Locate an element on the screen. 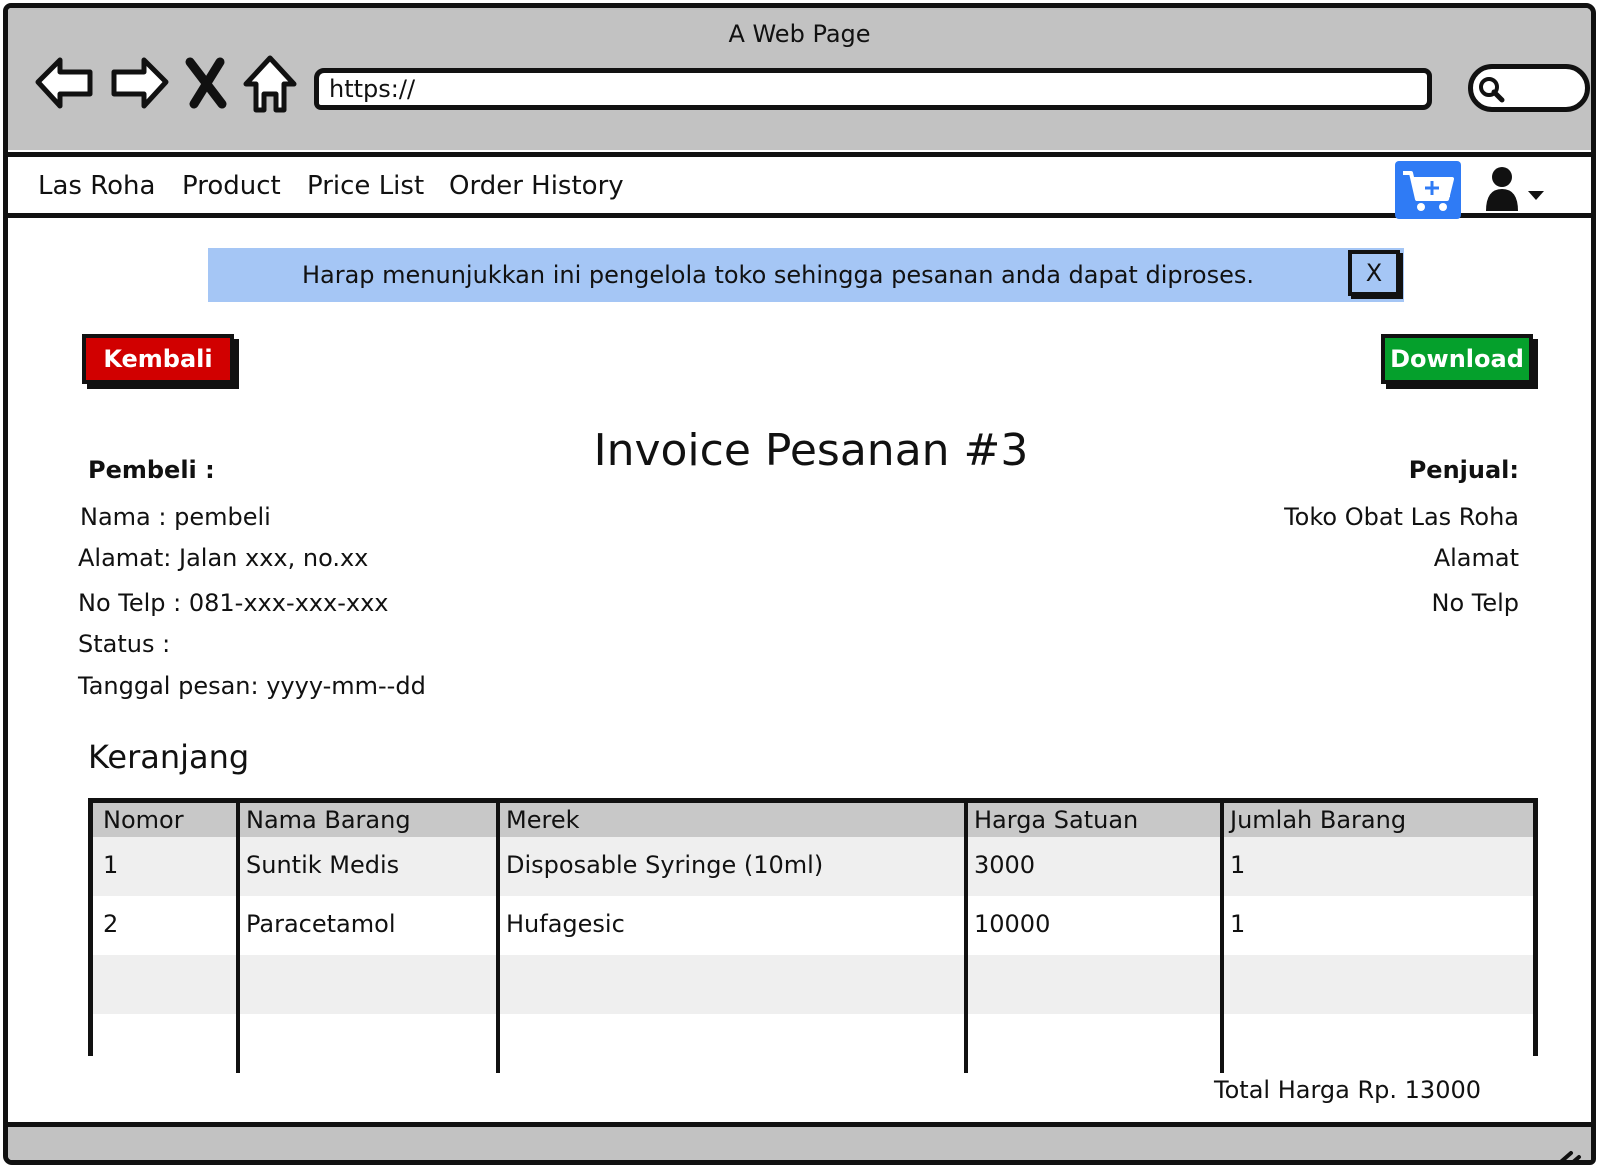  nav-item-product: Product is located at coordinates (231, 186).